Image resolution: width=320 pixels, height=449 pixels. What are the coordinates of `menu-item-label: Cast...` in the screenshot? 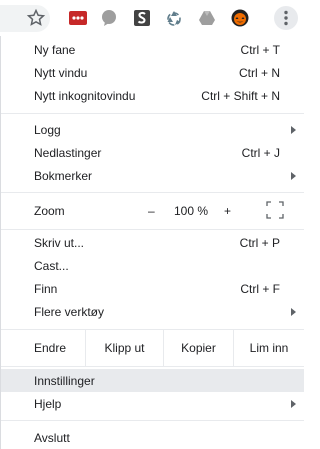 It's located at (51, 266).